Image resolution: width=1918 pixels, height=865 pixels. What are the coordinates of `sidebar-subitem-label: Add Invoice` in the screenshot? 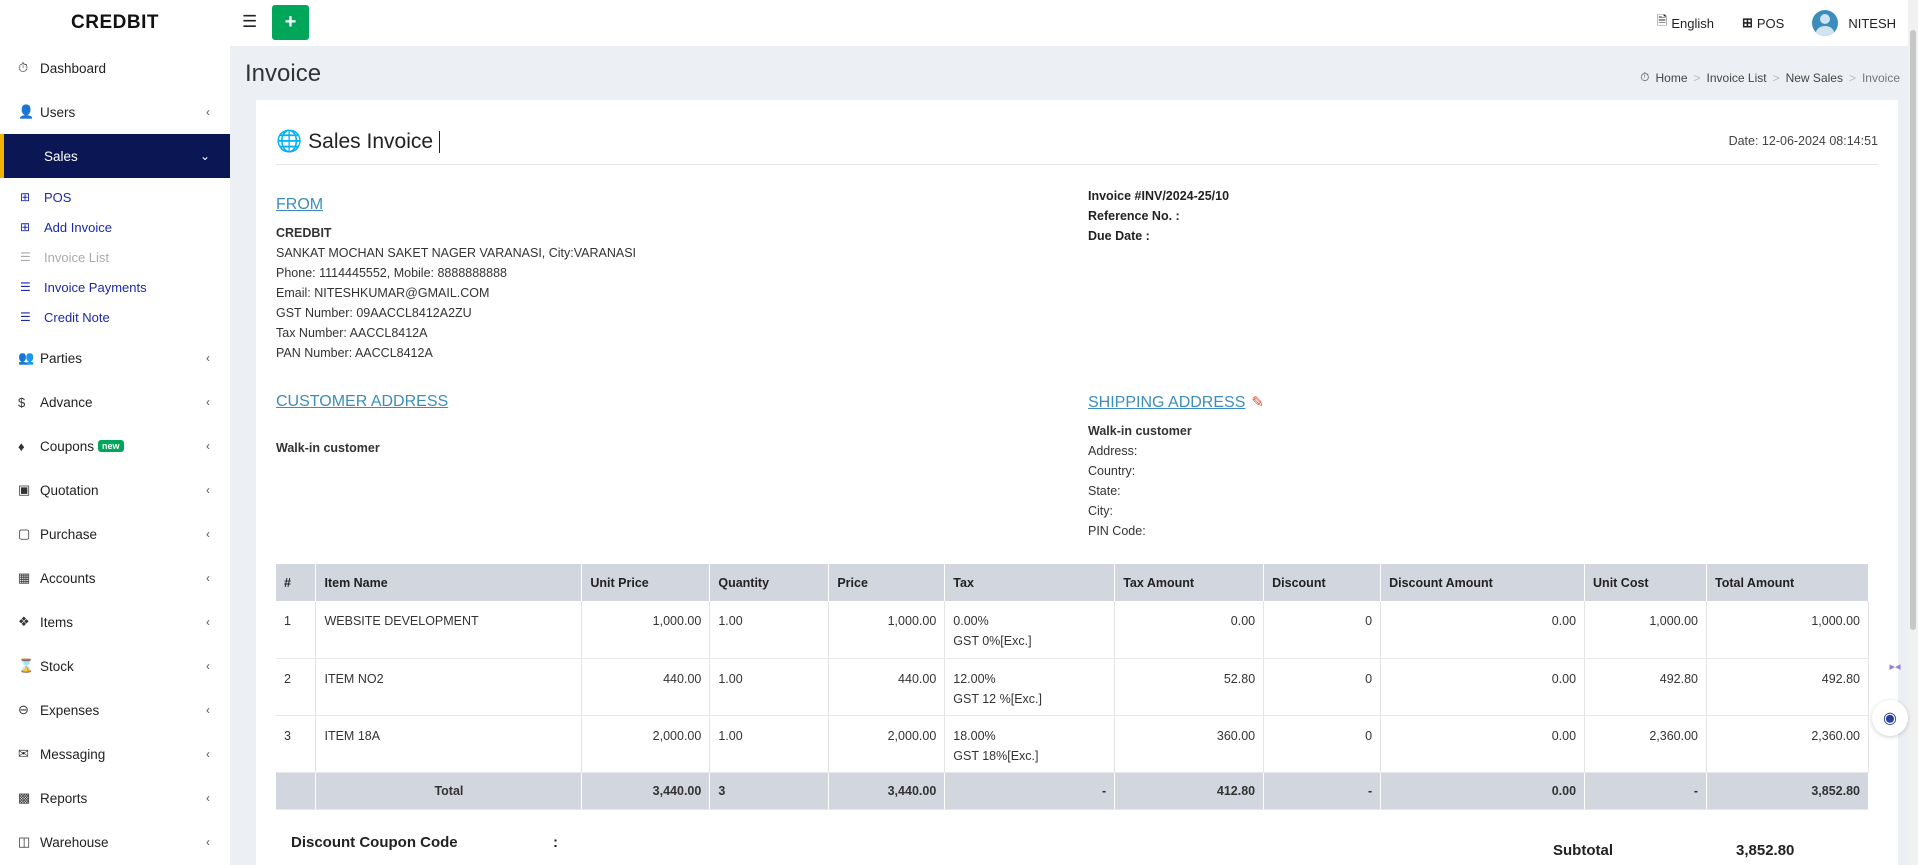 It's located at (78, 227).